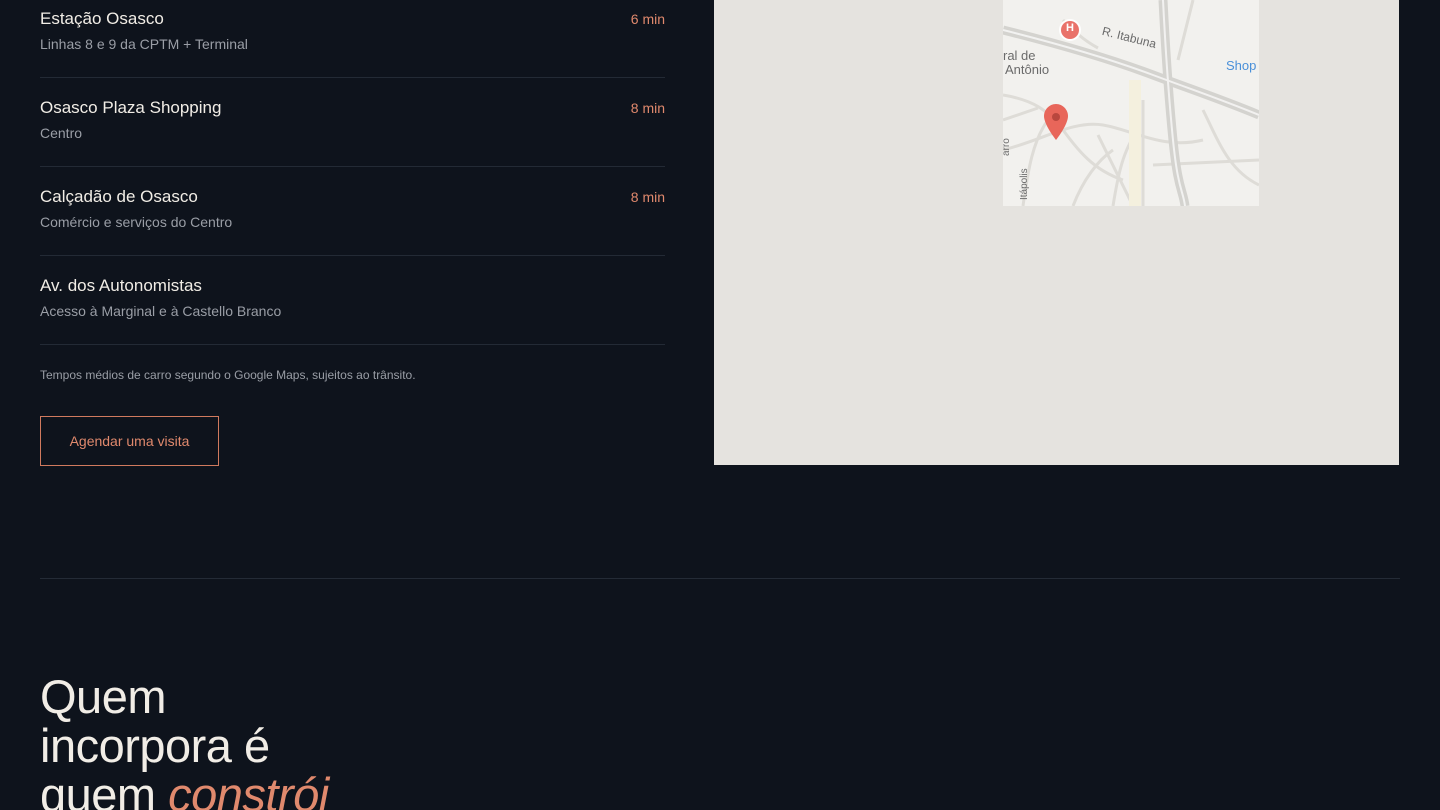 The height and width of the screenshot is (810, 1440). What do you see at coordinates (1007, 147) in the screenshot?
I see `map-street-label: arro` at bounding box center [1007, 147].